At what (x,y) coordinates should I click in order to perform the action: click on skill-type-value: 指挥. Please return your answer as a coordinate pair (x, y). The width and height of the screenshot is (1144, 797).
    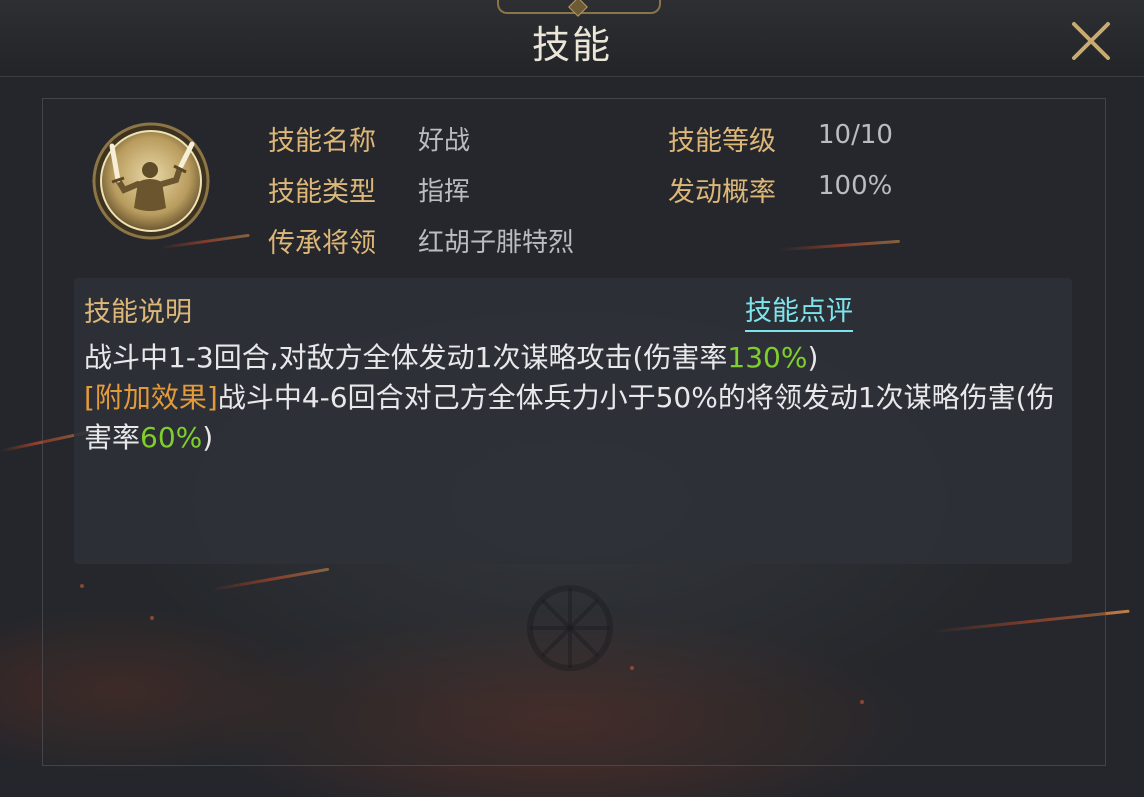
    Looking at the image, I should click on (444, 192).